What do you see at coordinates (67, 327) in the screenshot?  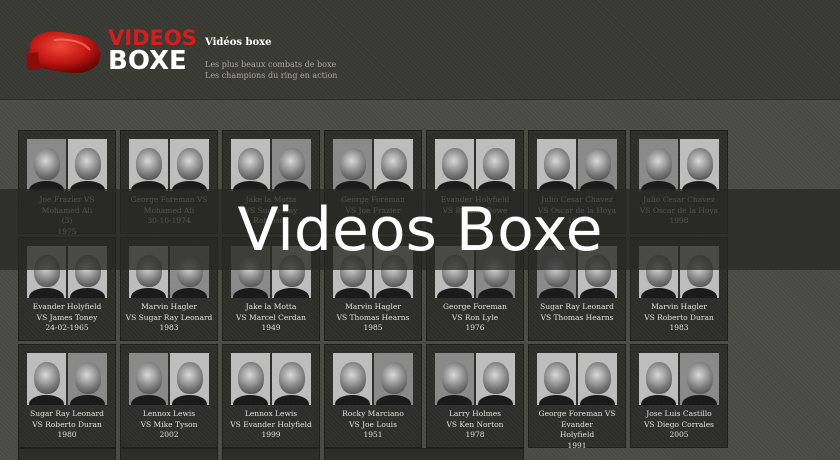 I see `caption-line: 24-02-1965` at bounding box center [67, 327].